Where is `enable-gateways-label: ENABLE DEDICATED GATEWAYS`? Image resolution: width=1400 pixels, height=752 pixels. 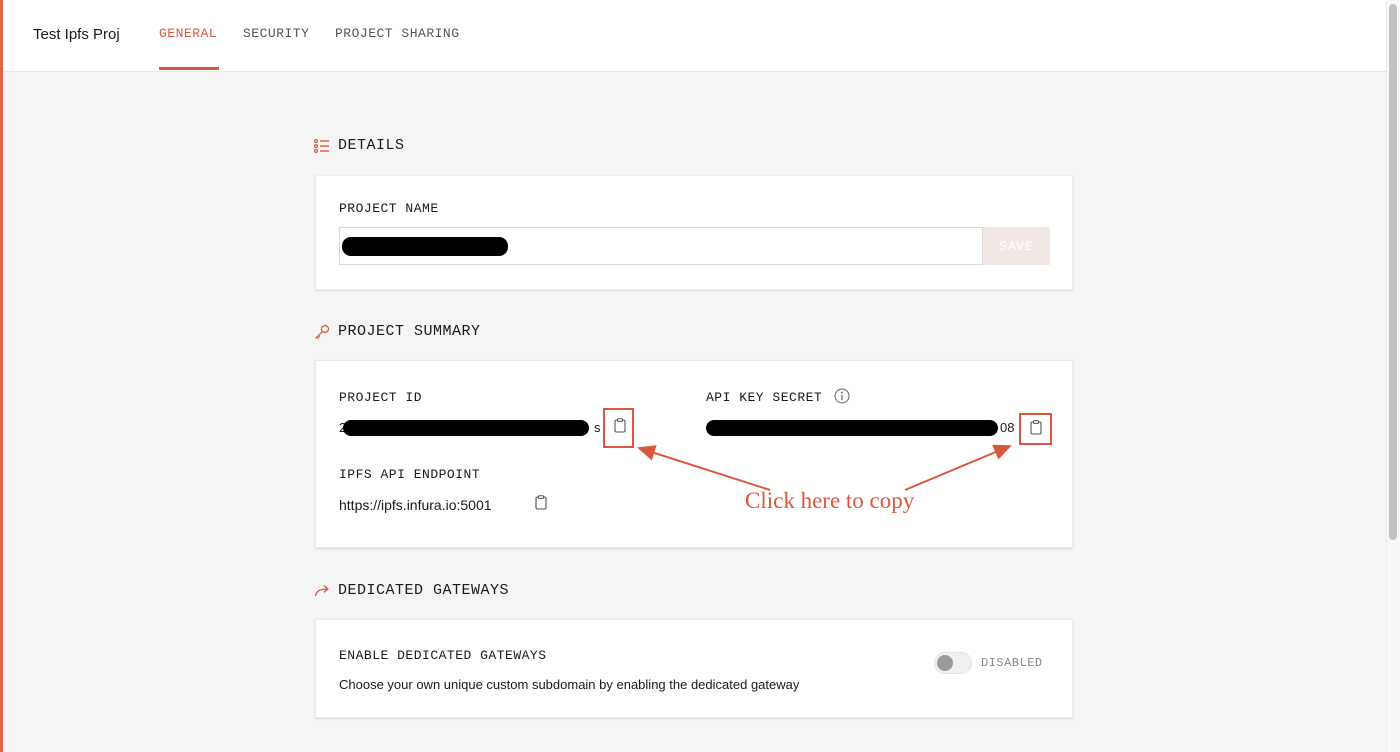 enable-gateways-label: ENABLE DEDICATED GATEWAYS is located at coordinates (443, 655).